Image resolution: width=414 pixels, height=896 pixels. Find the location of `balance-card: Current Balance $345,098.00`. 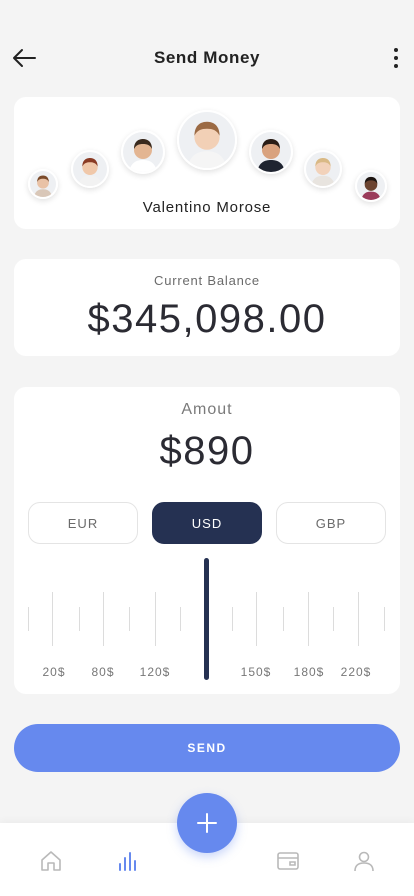

balance-card: Current Balance $345,098.00 is located at coordinates (207, 307).